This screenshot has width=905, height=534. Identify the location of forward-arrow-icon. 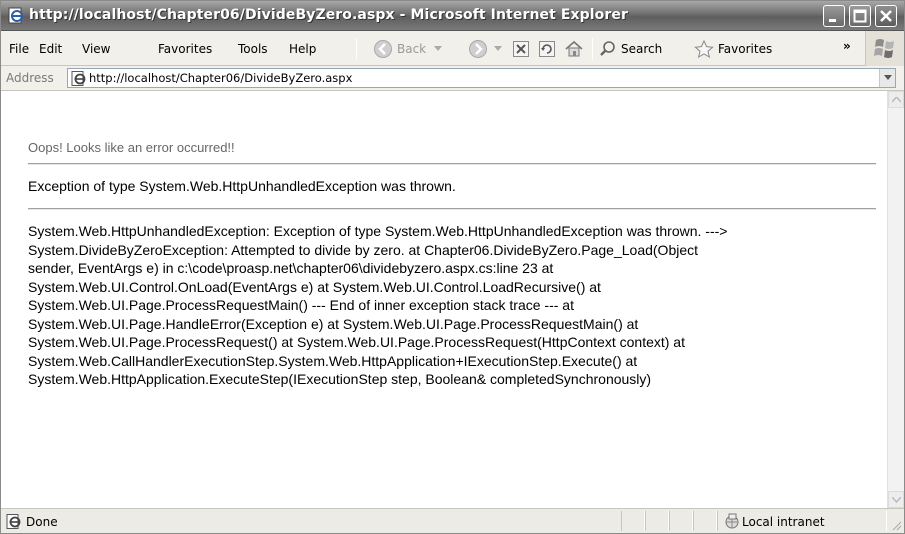
(478, 49).